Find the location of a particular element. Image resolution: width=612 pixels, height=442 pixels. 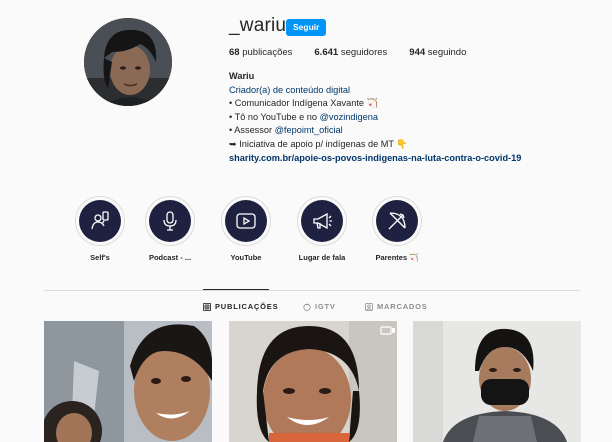

bow-arrow-icon is located at coordinates (397, 221).